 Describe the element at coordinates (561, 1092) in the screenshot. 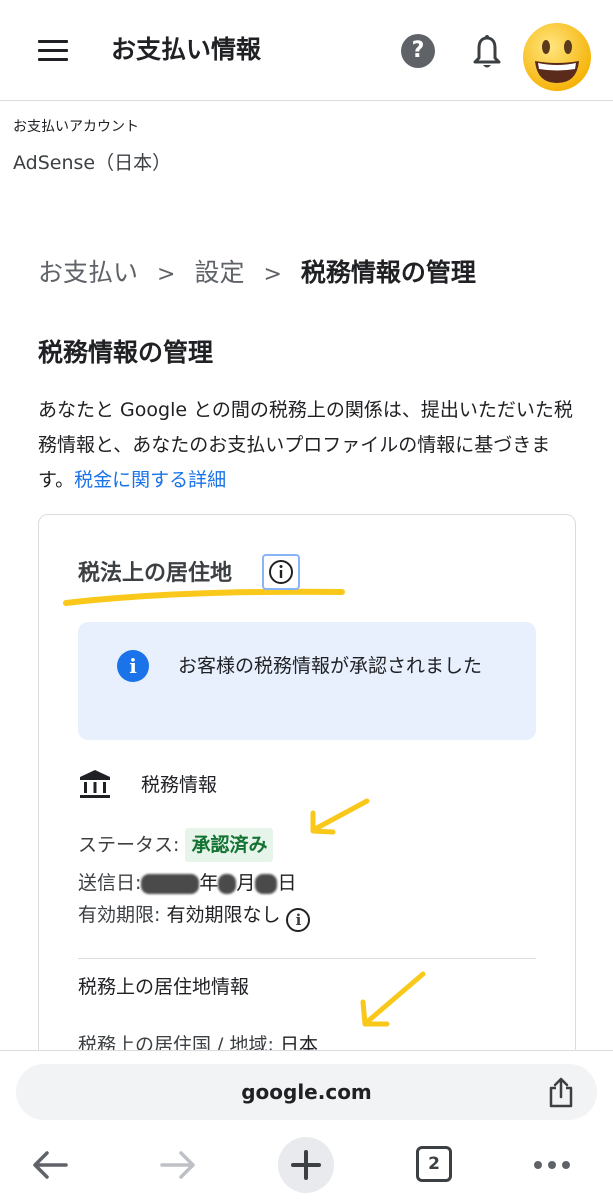

I see `share-icon` at that location.